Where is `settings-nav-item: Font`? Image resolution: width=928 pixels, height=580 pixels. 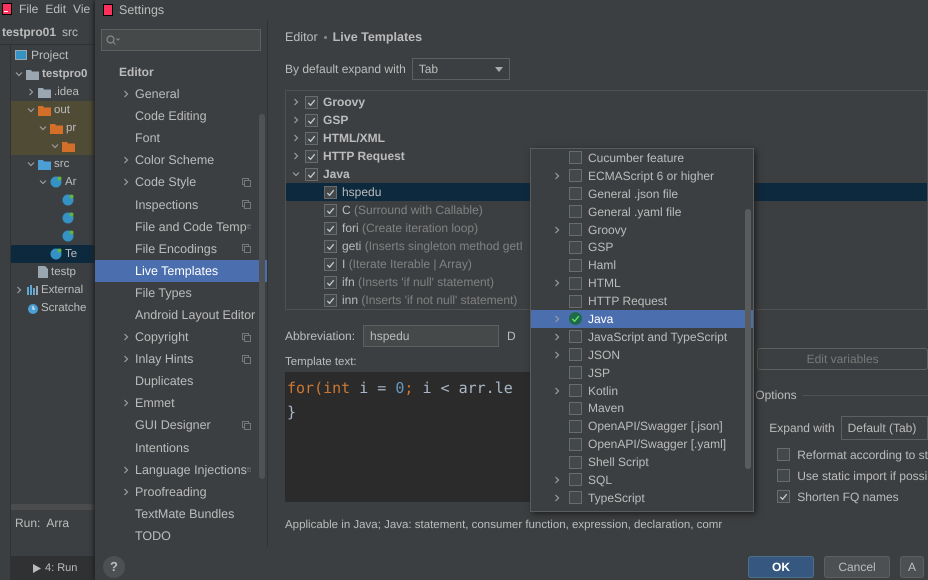
settings-nav-item: Font is located at coordinates (181, 138).